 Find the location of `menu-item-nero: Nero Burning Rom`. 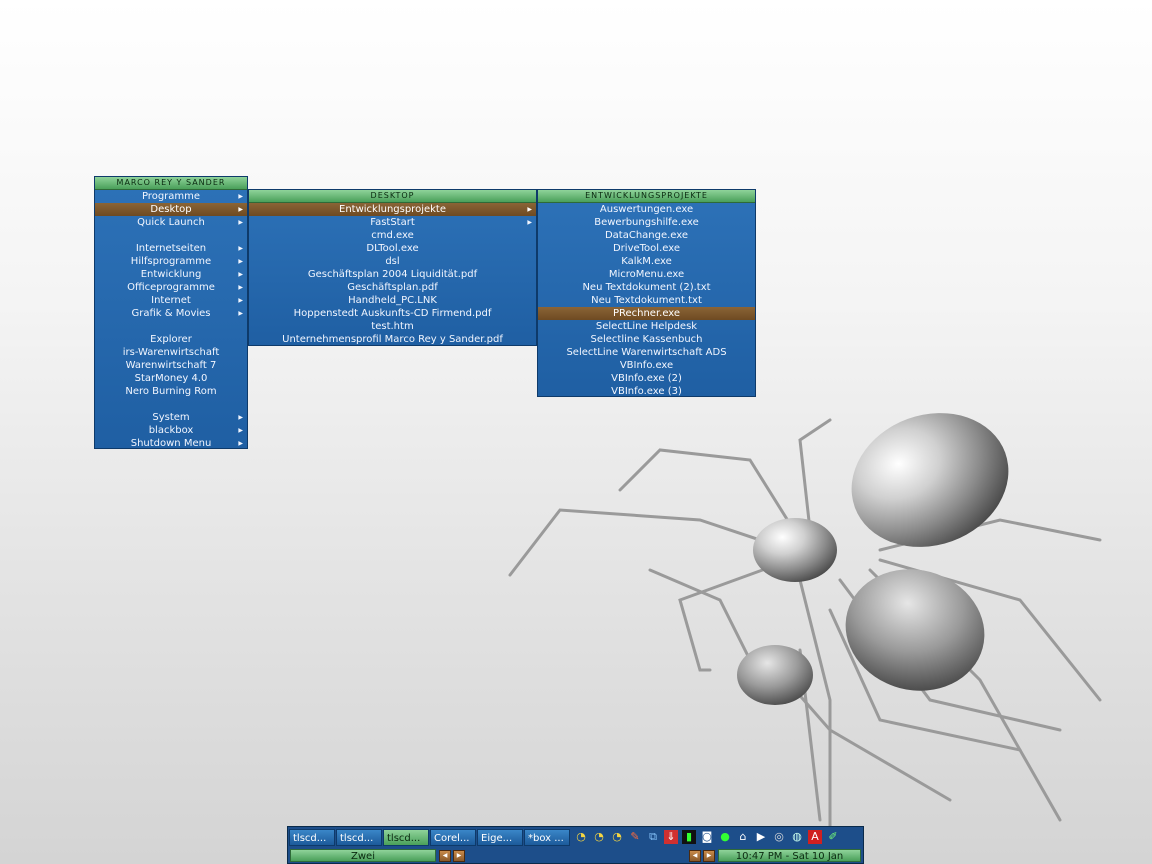

menu-item-nero: Nero Burning Rom is located at coordinates (171, 391).